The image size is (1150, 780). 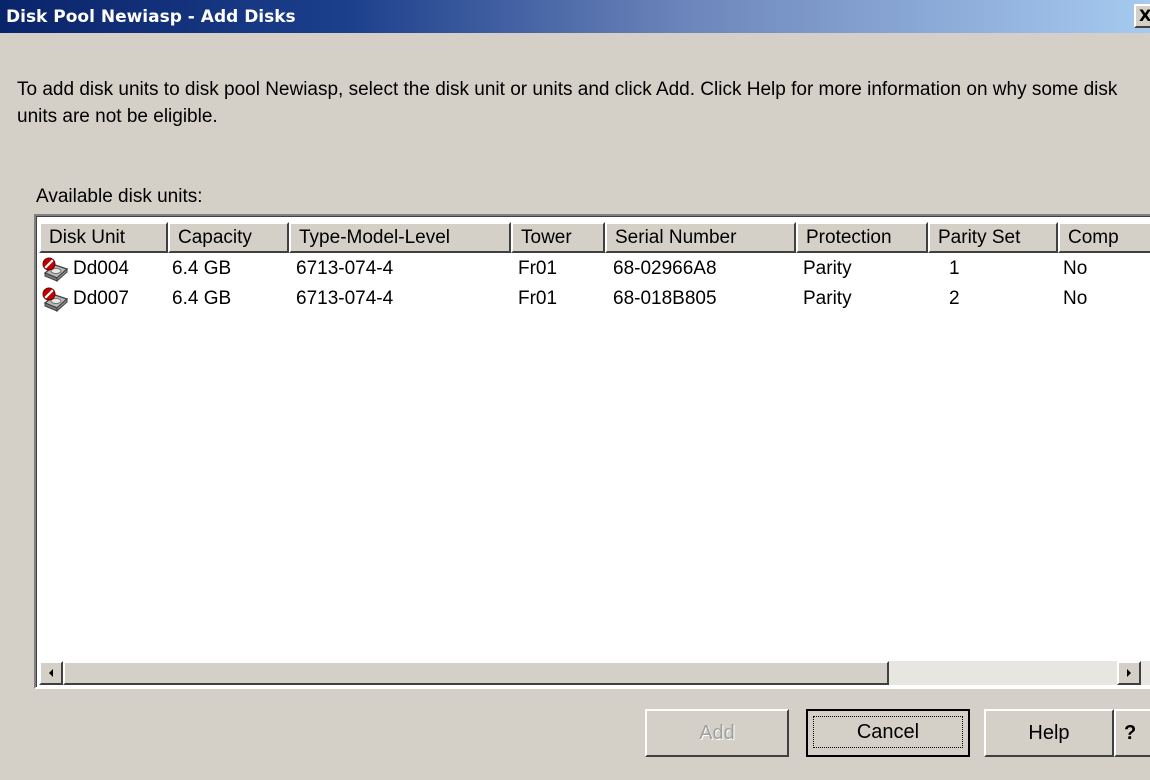 What do you see at coordinates (103, 237) in the screenshot?
I see `column-header-disk-unit: Disk Unit` at bounding box center [103, 237].